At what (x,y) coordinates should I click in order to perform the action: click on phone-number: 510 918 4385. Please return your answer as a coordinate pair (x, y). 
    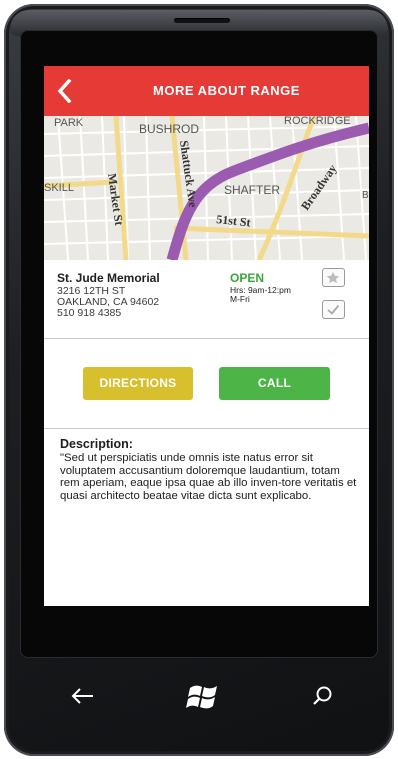
    Looking at the image, I should click on (89, 313).